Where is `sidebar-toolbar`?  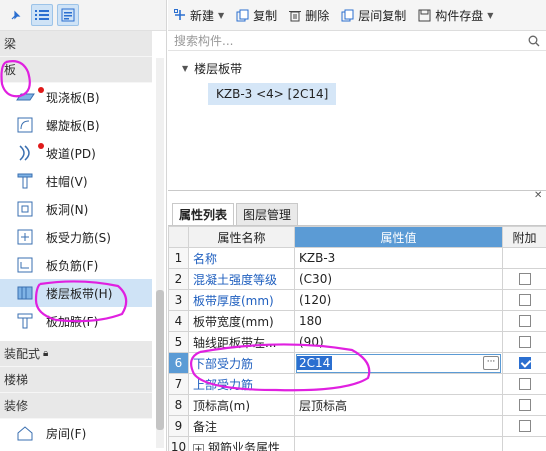
sidebar-toolbar is located at coordinates (83, 15).